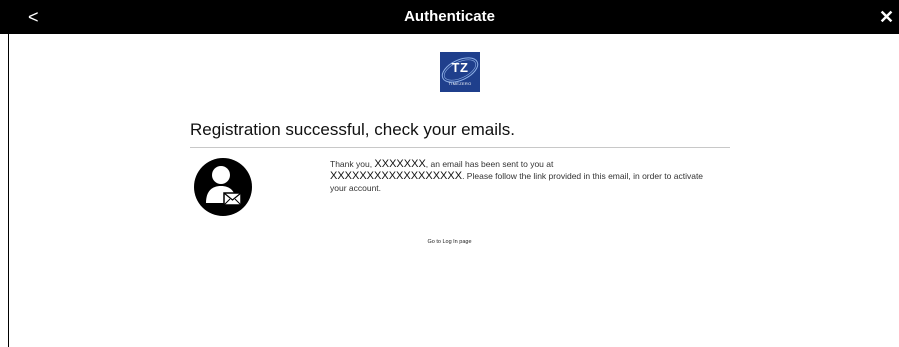 The width and height of the screenshot is (899, 347). I want to click on logo-wordmark: TIMEZERO, so click(460, 83).